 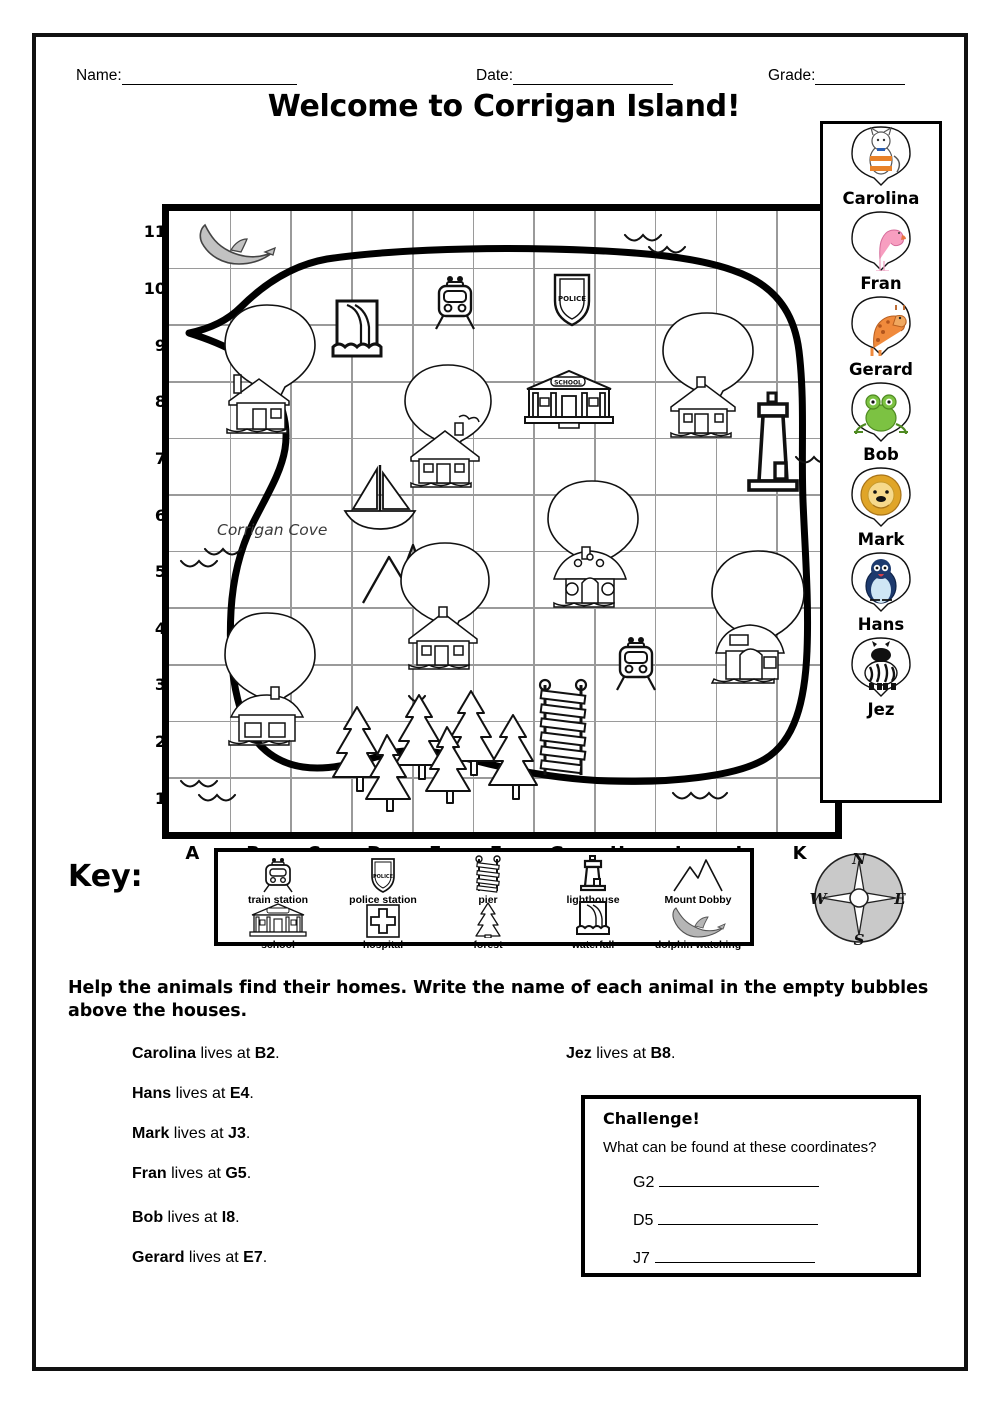 I want to click on house-with-bubble-g5, so click(x=592, y=545).